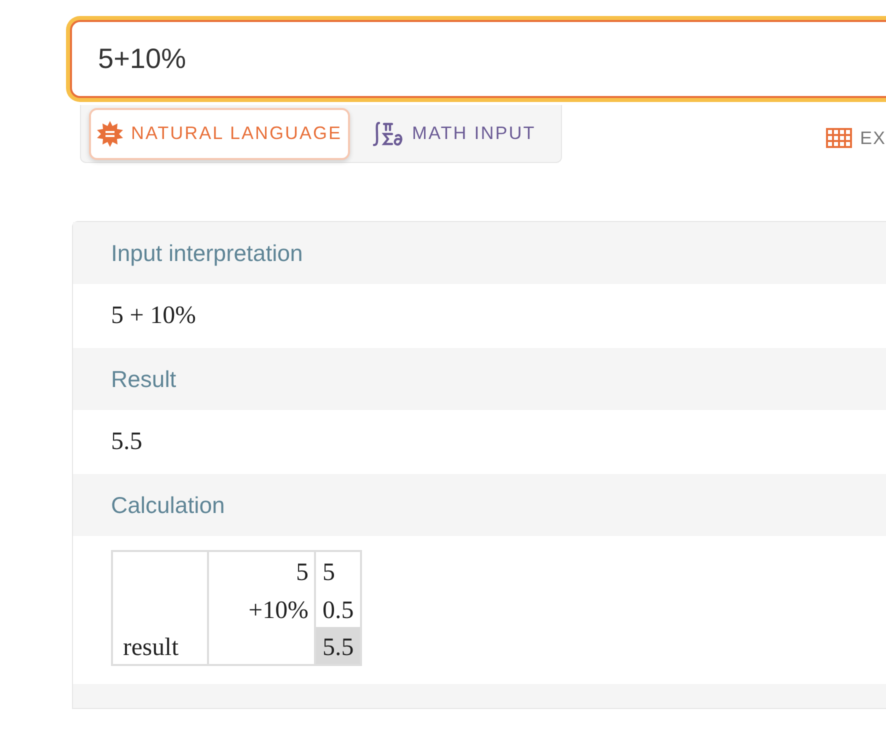 The image size is (886, 750). What do you see at coordinates (219, 134) in the screenshot?
I see `natural-language-toggle: NATURAL LANGUAGE` at bounding box center [219, 134].